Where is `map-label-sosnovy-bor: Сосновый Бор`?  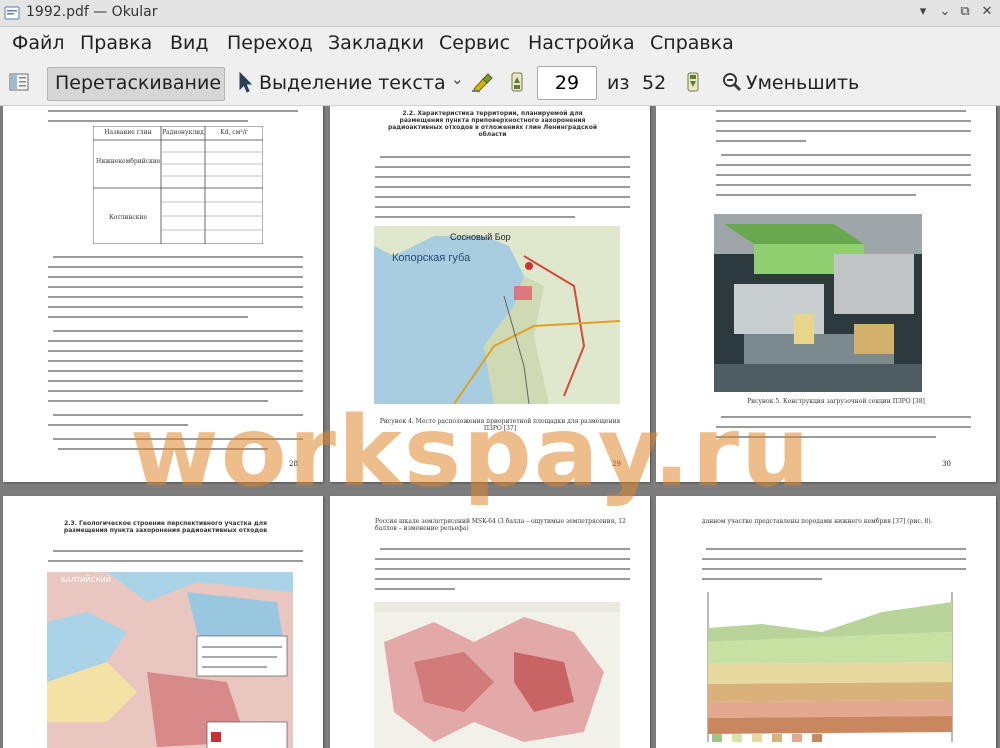 map-label-sosnovy-bor: Сосновый Бор is located at coordinates (480, 237).